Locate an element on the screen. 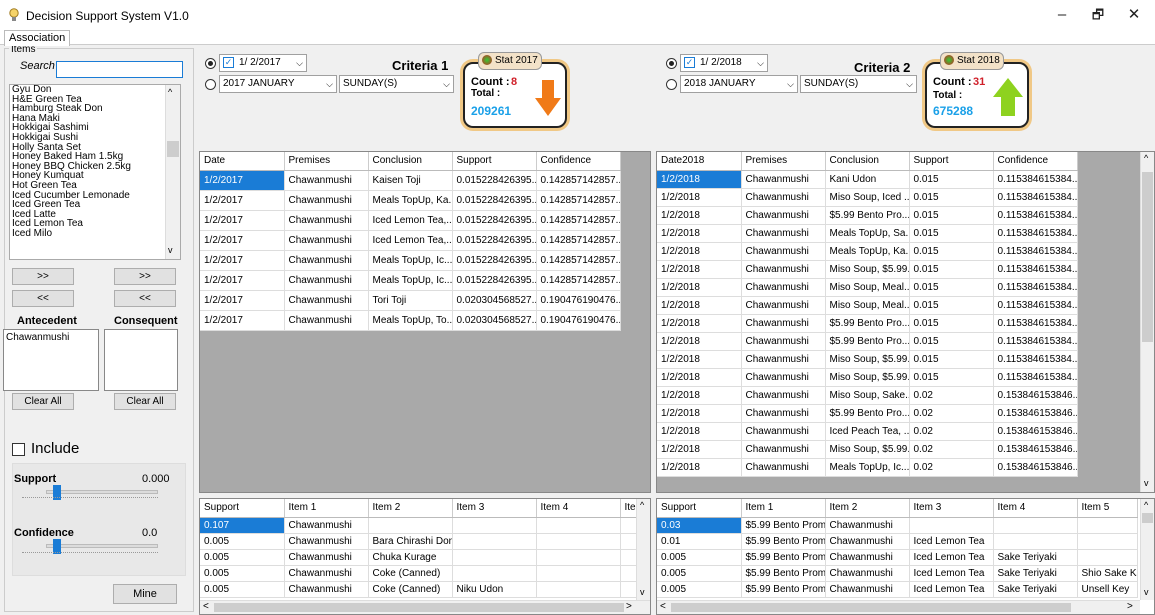  column-header: Conclusion is located at coordinates (867, 161).